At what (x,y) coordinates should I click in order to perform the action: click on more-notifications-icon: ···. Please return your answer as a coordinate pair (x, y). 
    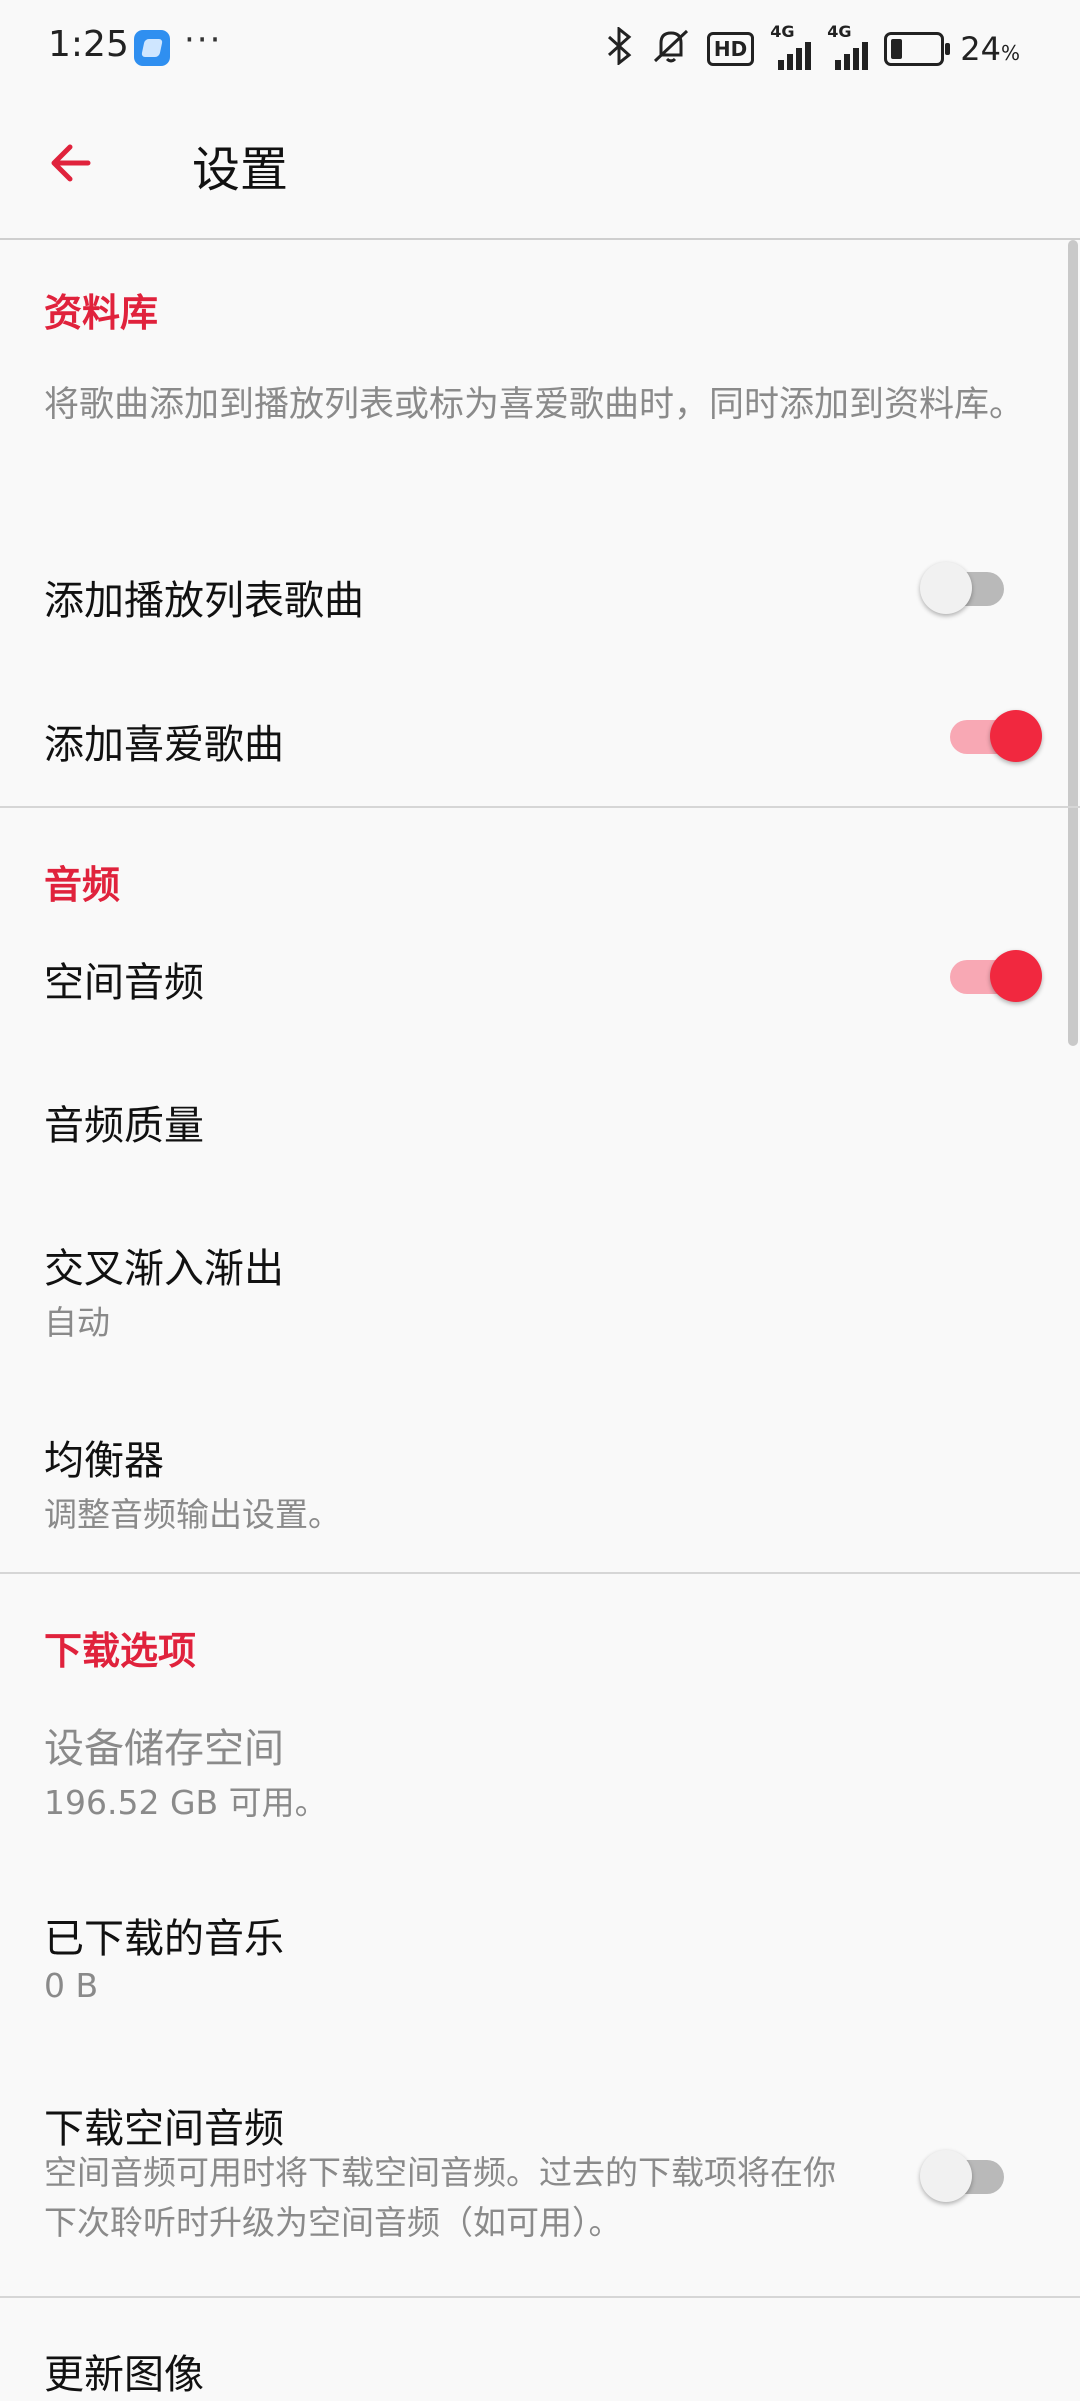
    Looking at the image, I should click on (203, 40).